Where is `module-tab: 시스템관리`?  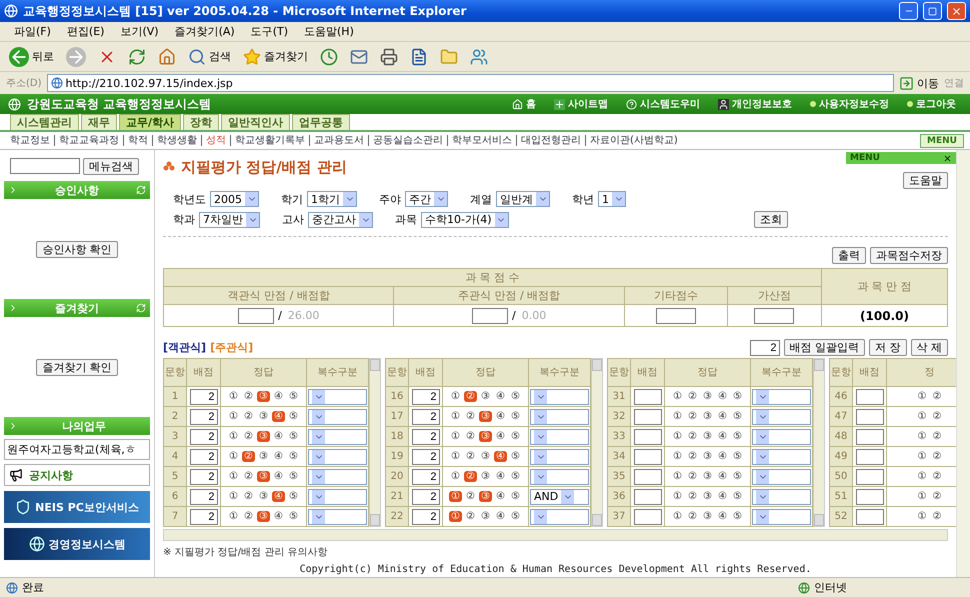 module-tab: 시스템관리 is located at coordinates (44, 122).